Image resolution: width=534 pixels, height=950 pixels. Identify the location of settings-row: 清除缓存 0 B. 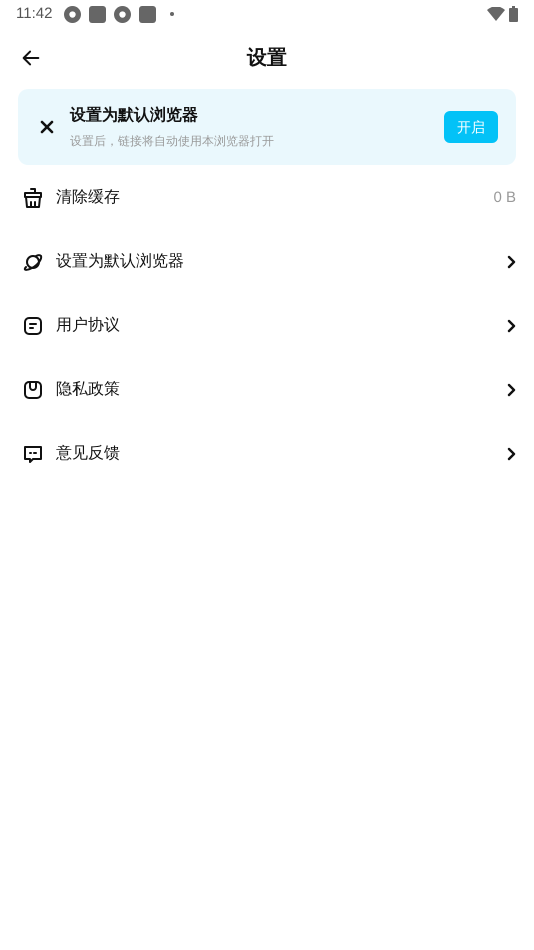
(267, 198).